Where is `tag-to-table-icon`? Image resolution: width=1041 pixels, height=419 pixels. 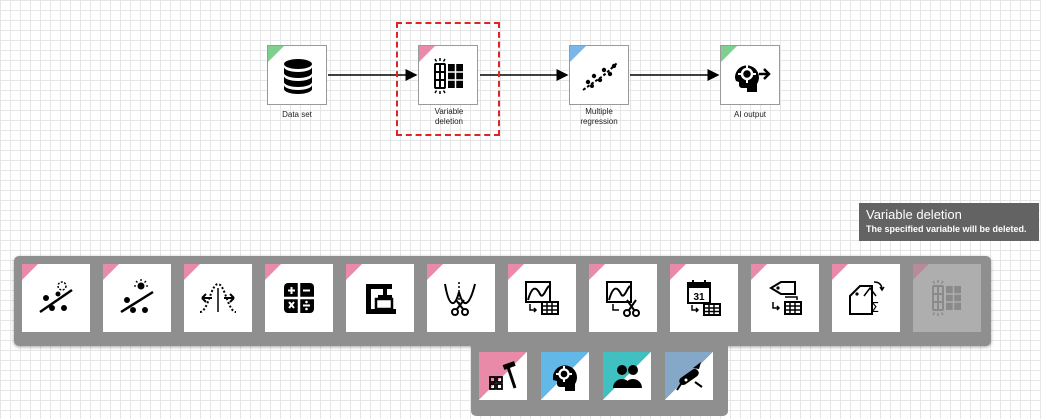
tag-to-table-icon is located at coordinates (785, 298).